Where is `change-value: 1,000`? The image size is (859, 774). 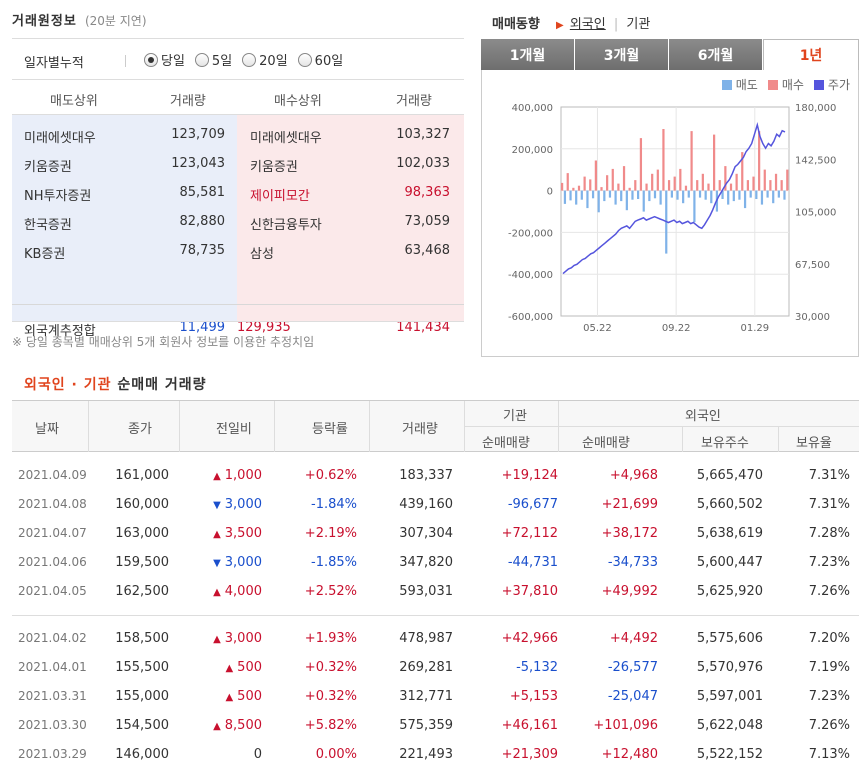
change-value: 1,000 is located at coordinates (243, 475).